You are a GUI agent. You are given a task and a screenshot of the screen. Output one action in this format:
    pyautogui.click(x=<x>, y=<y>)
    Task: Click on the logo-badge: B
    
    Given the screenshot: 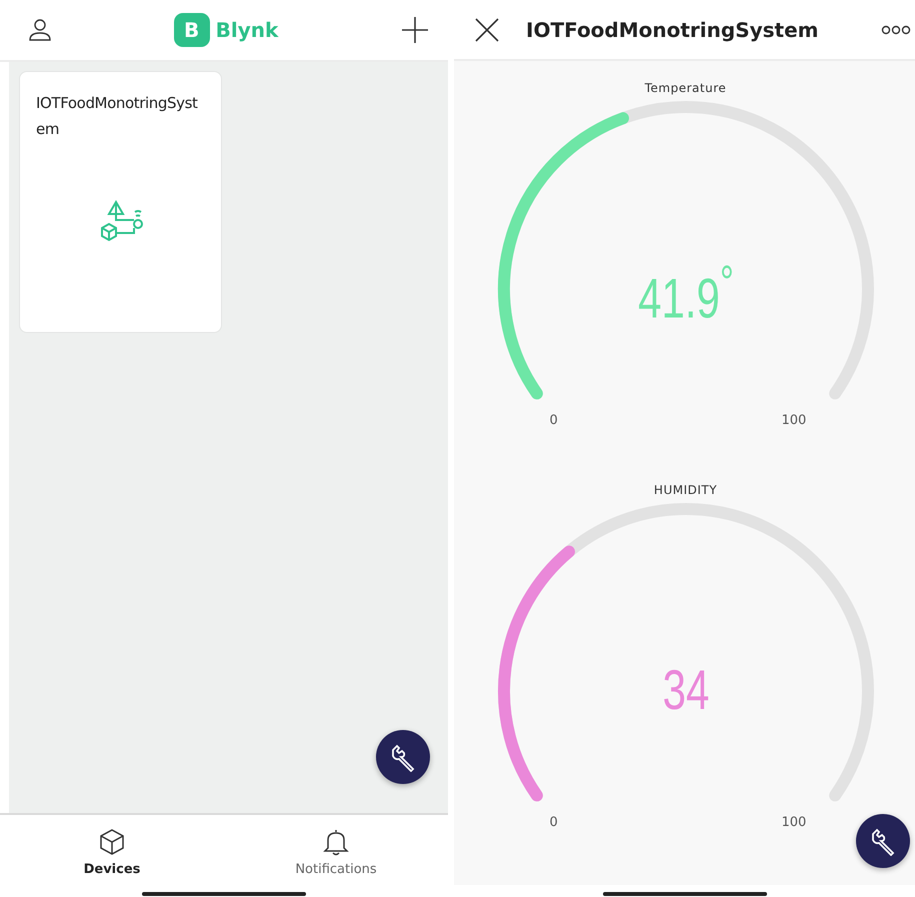 What is the action you would take?
    pyautogui.click(x=192, y=30)
    